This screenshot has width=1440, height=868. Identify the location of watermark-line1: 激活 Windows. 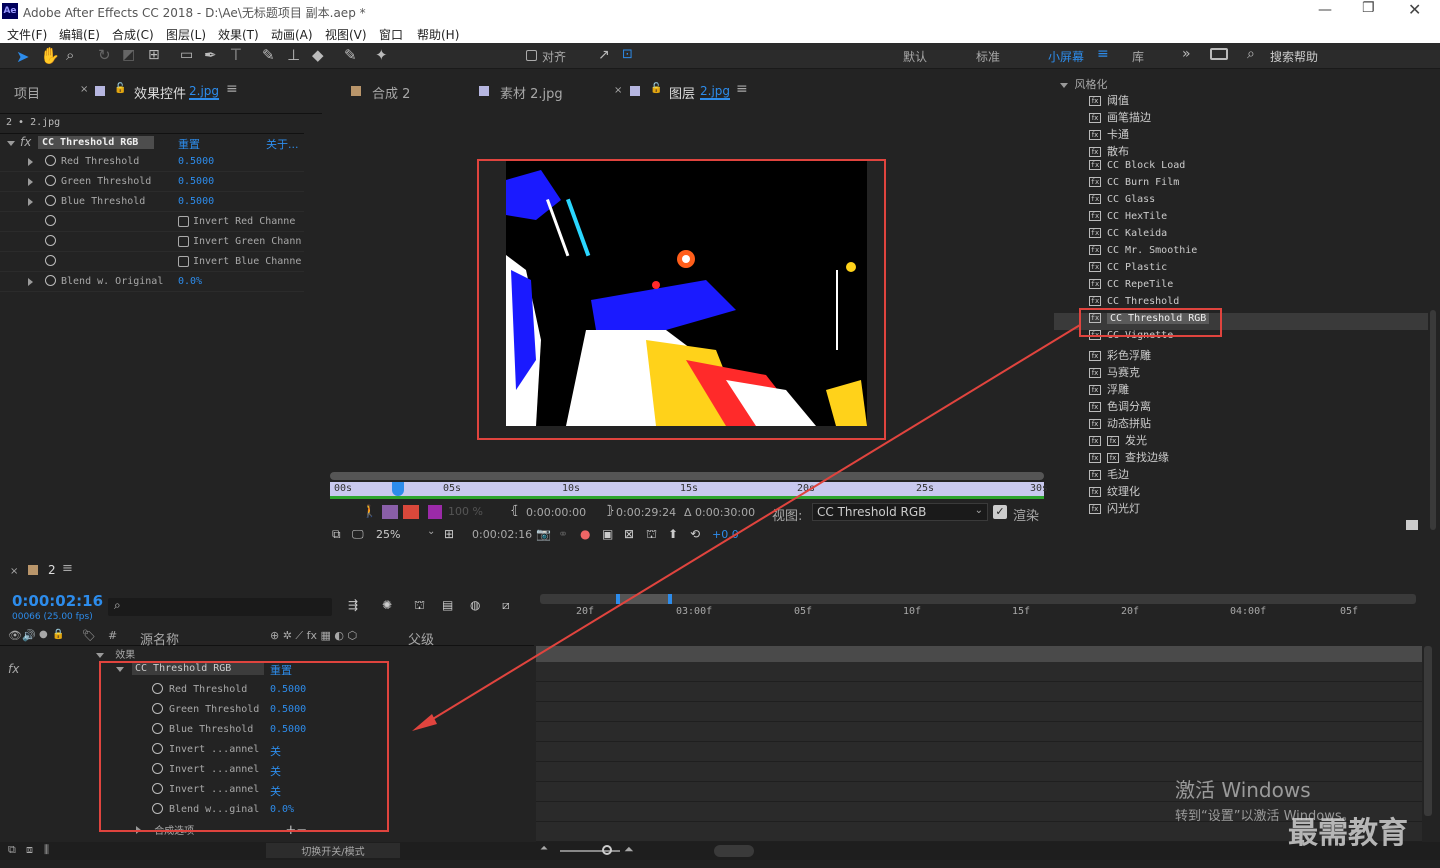
(1243, 790).